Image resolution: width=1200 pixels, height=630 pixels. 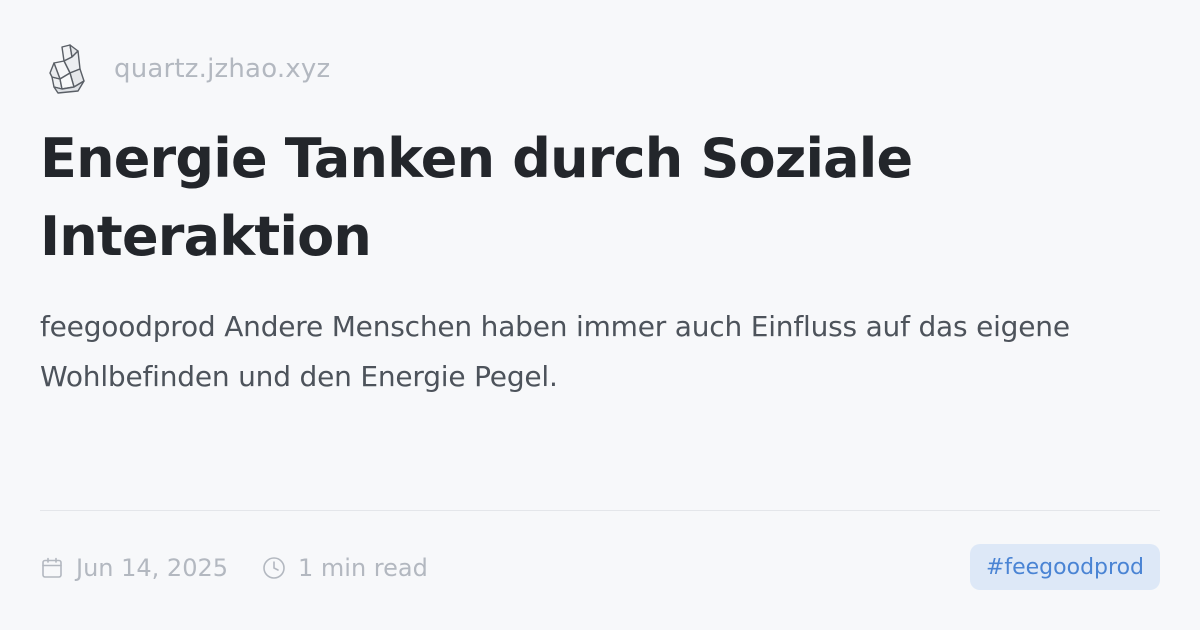 What do you see at coordinates (274, 568) in the screenshot?
I see `clock-icon` at bounding box center [274, 568].